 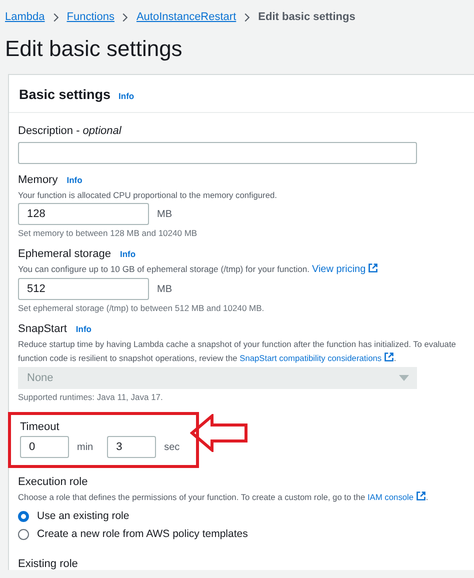 I want to click on field-label: Ephemeral storage, so click(x=64, y=254).